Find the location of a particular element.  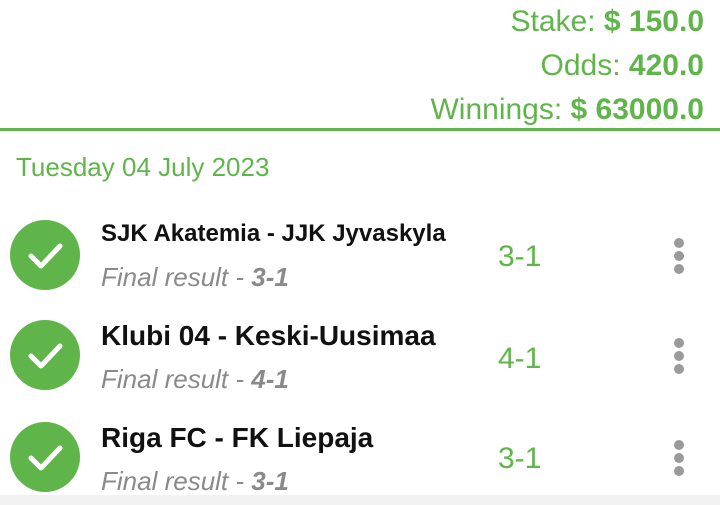

winnings-value: $ 63000.0 is located at coordinates (637, 109).